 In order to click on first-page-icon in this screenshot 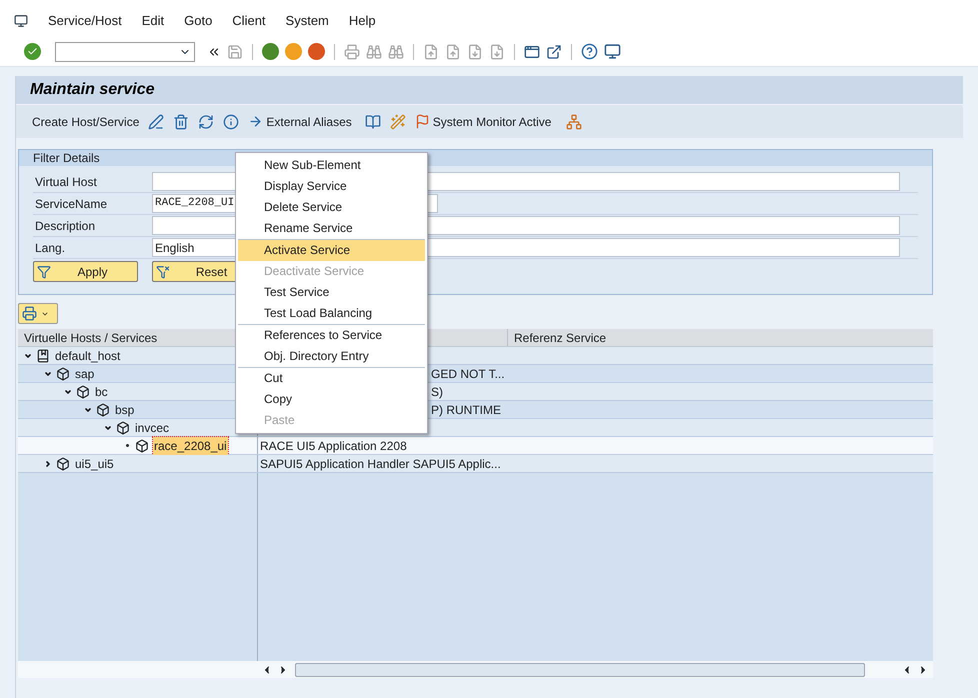, I will do `click(431, 52)`.